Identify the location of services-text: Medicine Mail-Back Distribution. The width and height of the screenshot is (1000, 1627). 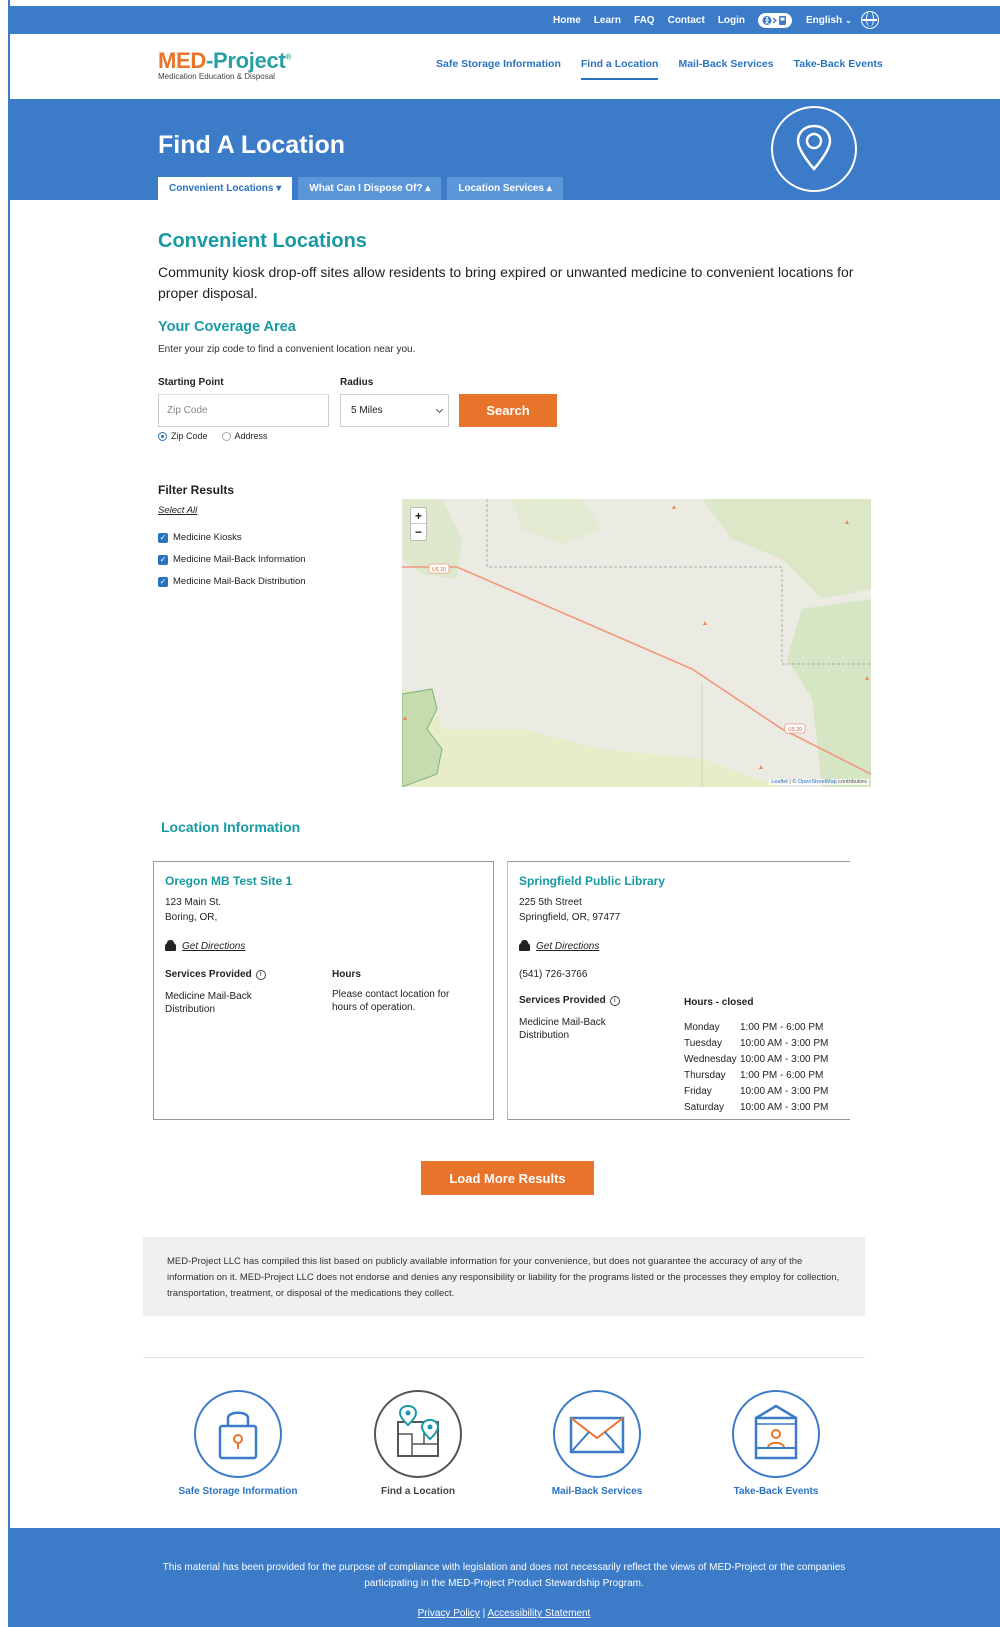
(208, 1003).